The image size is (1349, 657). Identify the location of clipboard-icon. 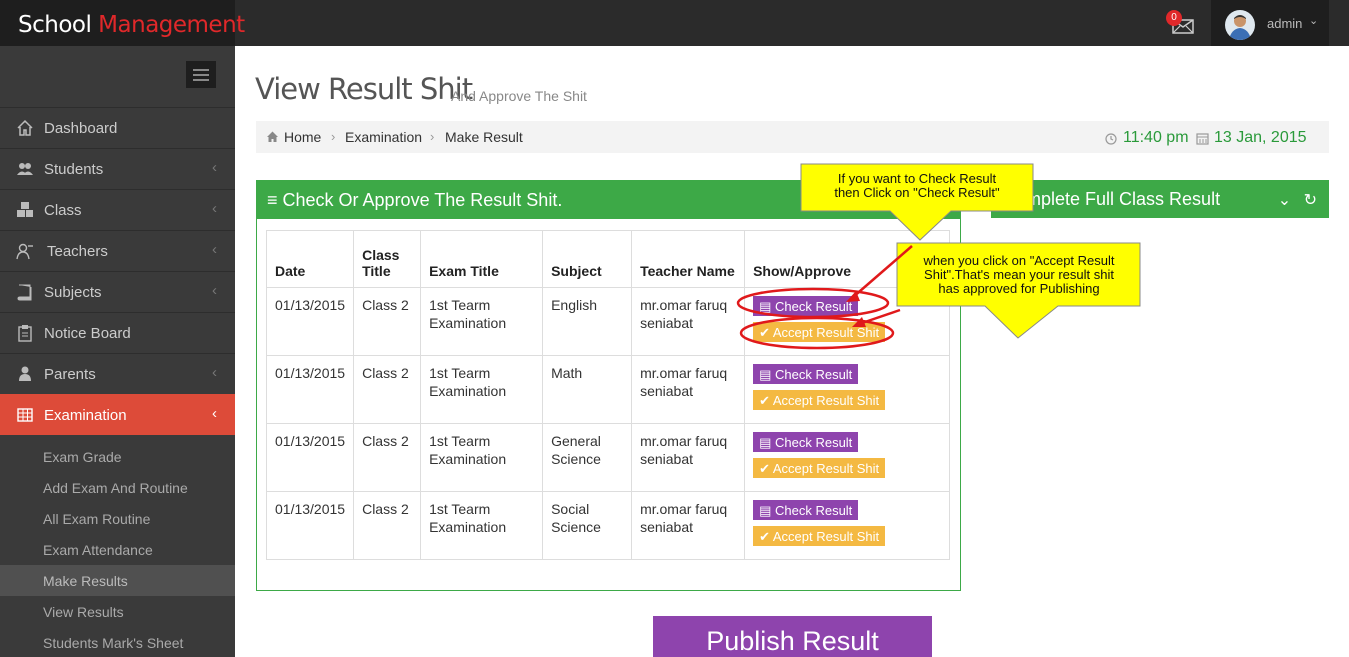
(25, 333).